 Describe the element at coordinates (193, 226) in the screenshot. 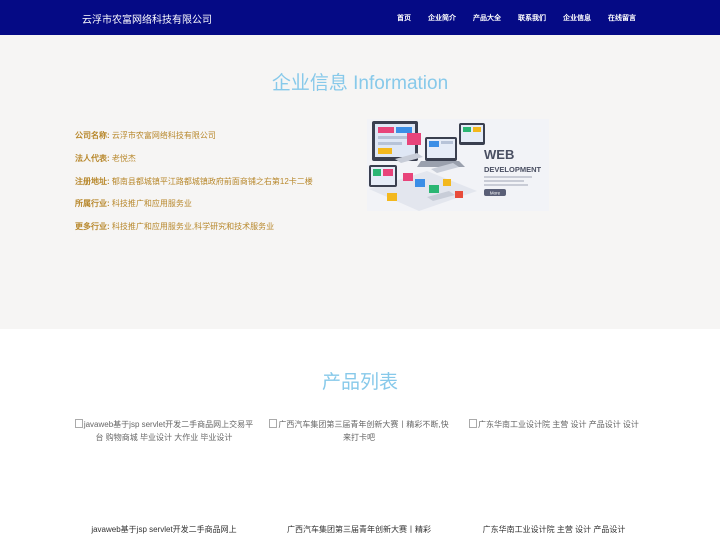

I see `field-value: 科技推广和应用服务业,科学研究和技术服务业` at that location.